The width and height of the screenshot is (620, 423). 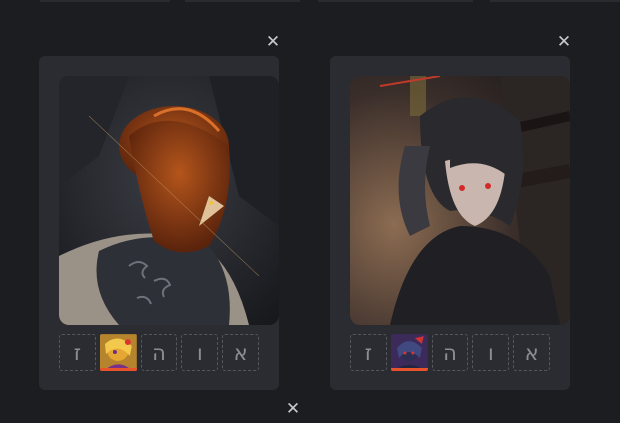 What do you see at coordinates (273, 42) in the screenshot?
I see `close-card-1-button: ✕` at bounding box center [273, 42].